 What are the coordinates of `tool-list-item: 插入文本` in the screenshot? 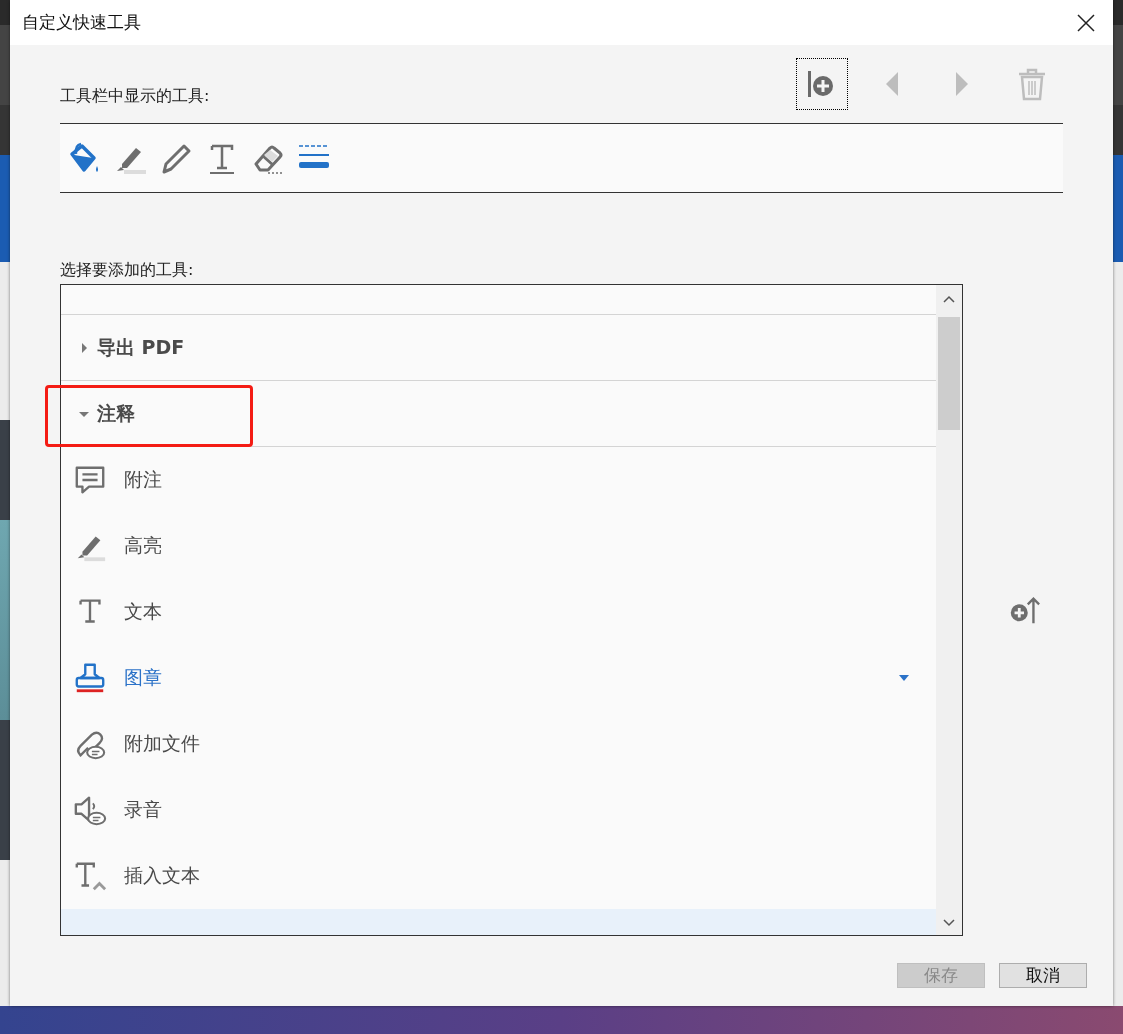 It's located at (498, 876).